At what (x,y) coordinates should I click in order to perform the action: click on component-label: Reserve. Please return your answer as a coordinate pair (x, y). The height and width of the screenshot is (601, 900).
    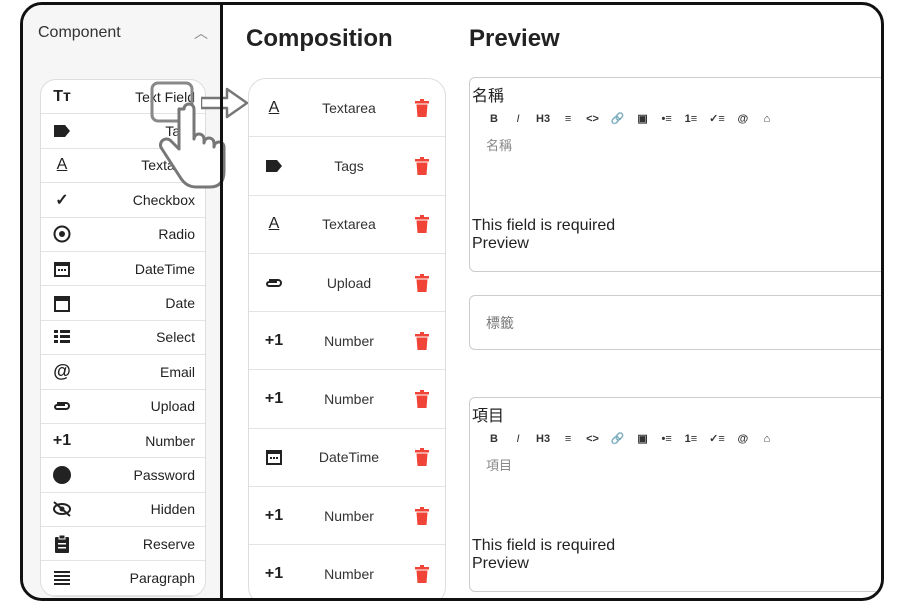
    Looking at the image, I should click on (168, 543).